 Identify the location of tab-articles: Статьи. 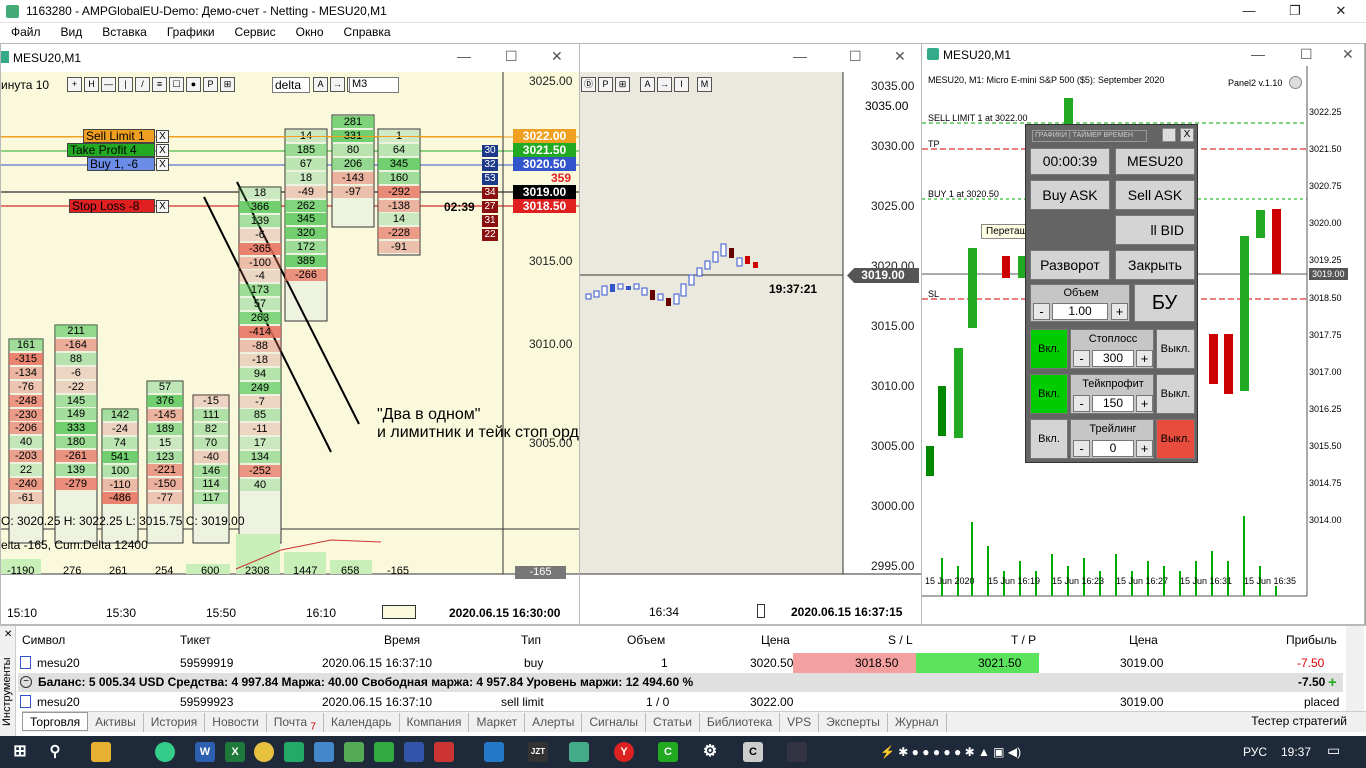
(673, 722).